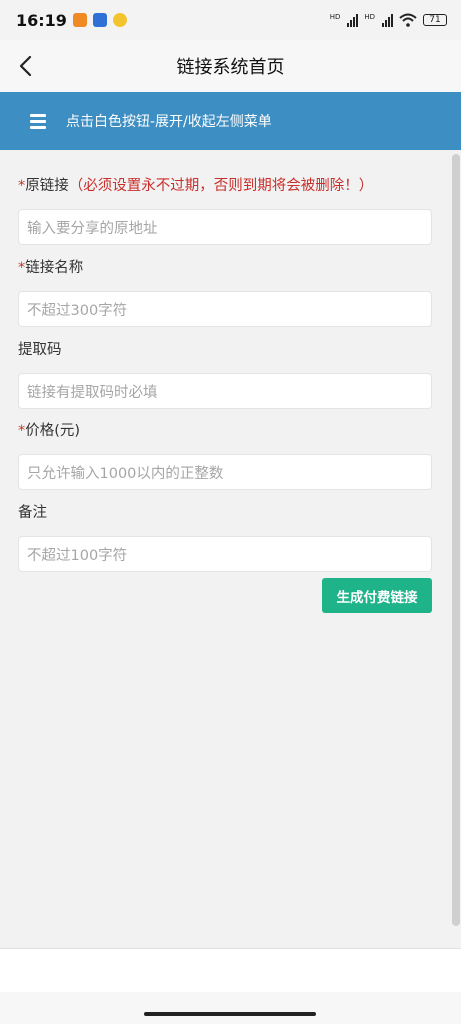 The width and height of the screenshot is (461, 1024). What do you see at coordinates (125, 473) in the screenshot?
I see `placeholder: 只允许输入1000以内的正整数` at bounding box center [125, 473].